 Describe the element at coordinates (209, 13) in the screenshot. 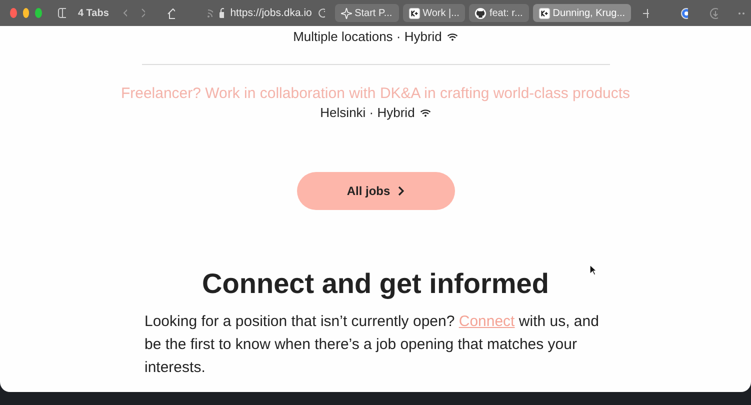

I see `rss-icon` at that location.